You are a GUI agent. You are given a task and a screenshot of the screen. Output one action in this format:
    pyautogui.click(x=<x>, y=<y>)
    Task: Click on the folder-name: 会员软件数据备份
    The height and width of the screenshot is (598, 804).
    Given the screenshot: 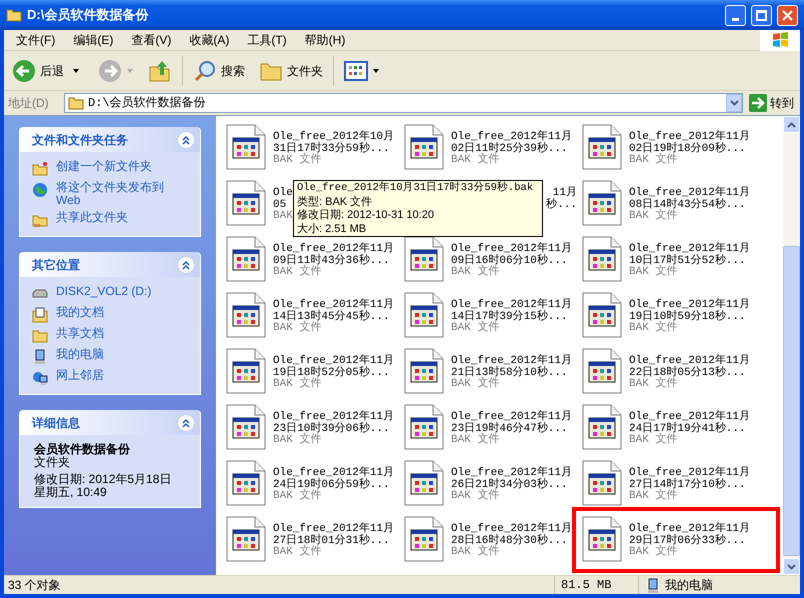 What is the action you would take?
    pyautogui.click(x=82, y=449)
    